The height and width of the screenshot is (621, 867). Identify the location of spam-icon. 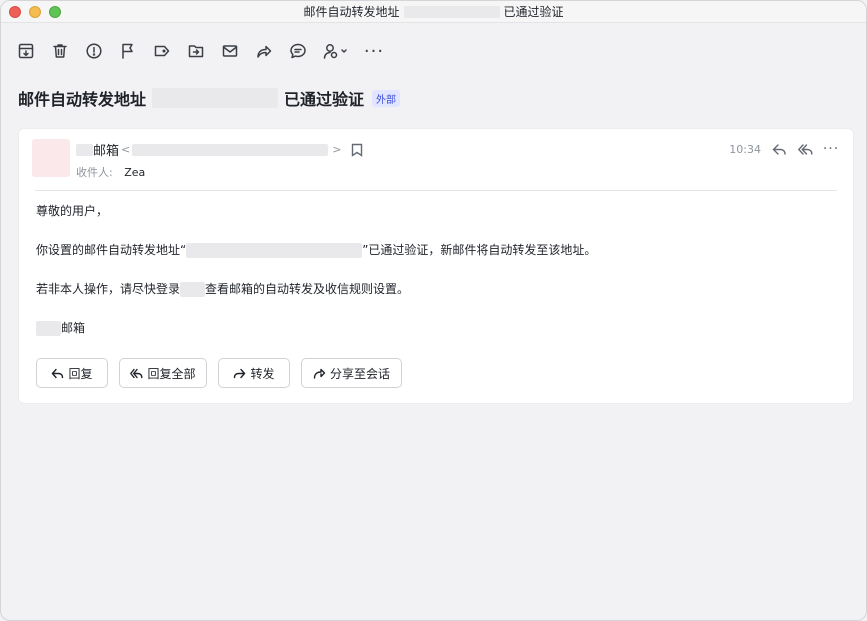
(94, 51).